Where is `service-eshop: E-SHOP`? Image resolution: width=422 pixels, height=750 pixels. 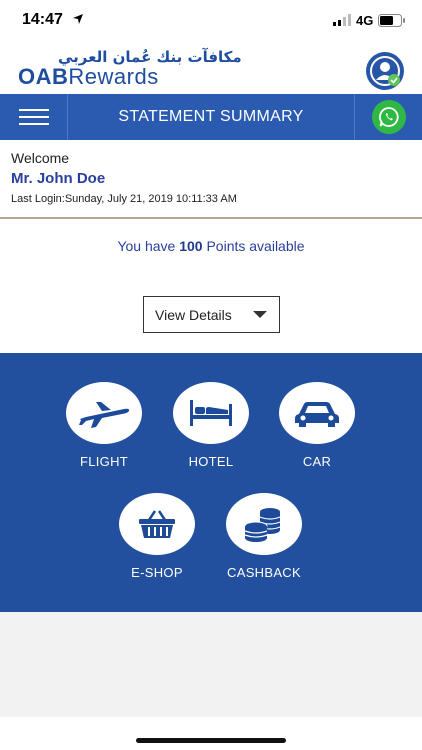 service-eshop: E-SHOP is located at coordinates (157, 536).